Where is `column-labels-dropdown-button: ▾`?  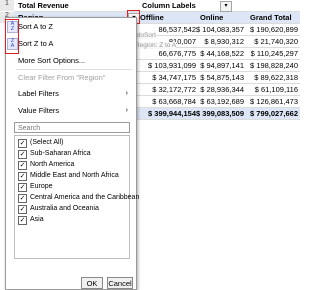
column-labels-dropdown-button: ▾ is located at coordinates (226, 6).